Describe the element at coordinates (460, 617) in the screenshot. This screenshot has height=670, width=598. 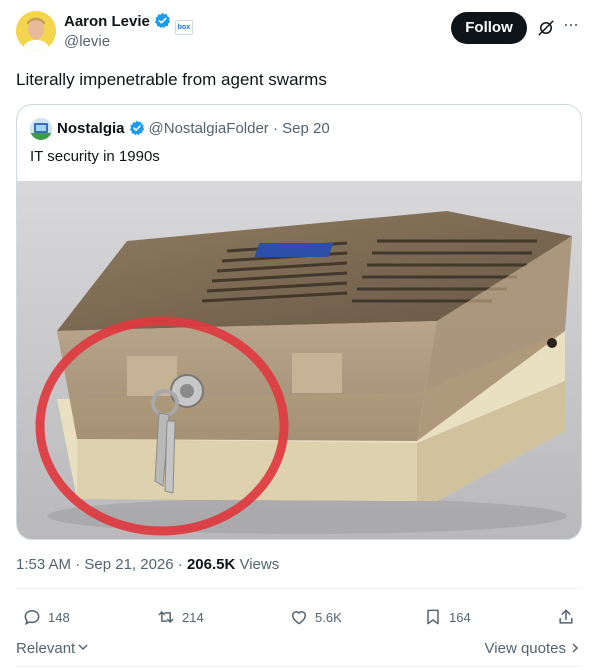
I see `bookmark-count: 164` at that location.